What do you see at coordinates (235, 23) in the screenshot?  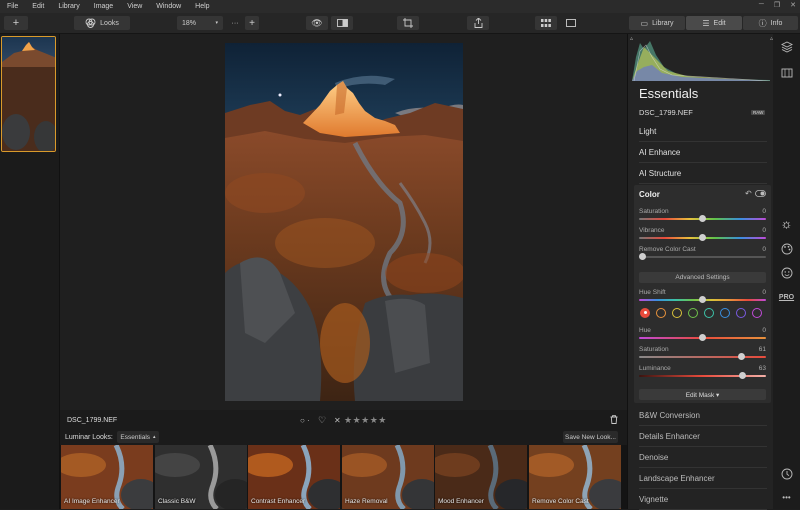 I see `zoom-out-button: ···` at bounding box center [235, 23].